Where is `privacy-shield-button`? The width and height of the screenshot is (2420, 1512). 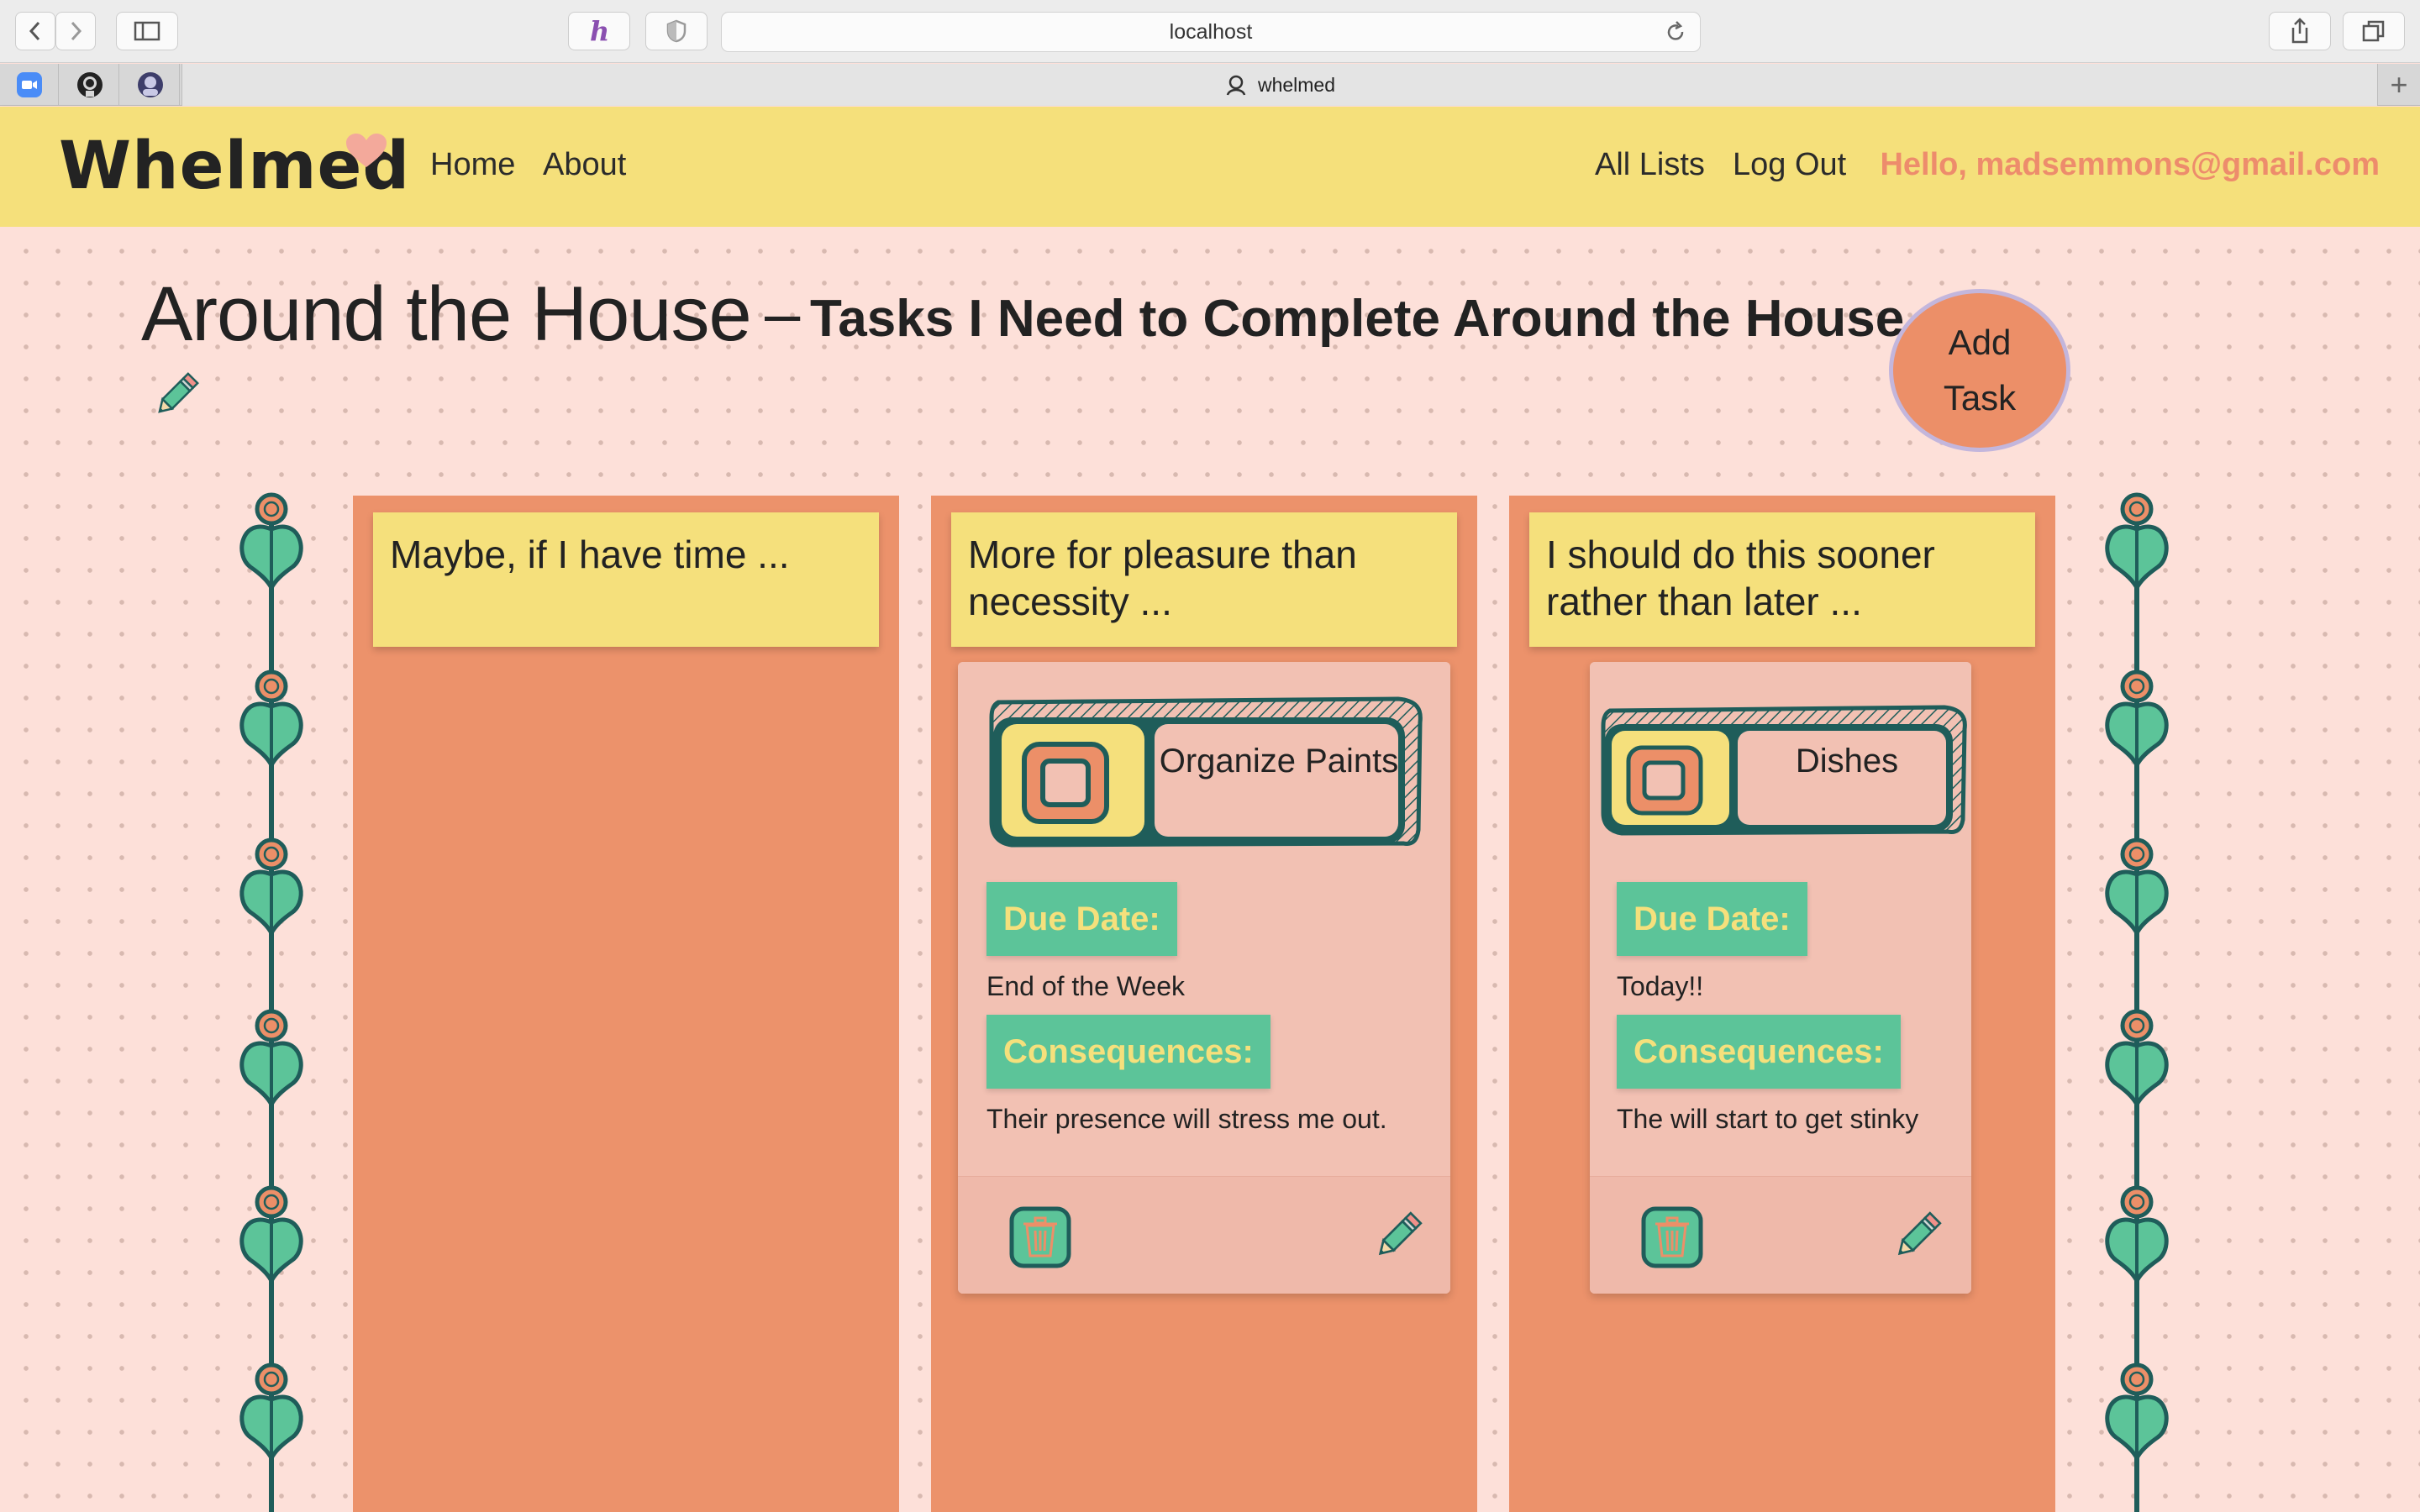
privacy-shield-button is located at coordinates (676, 31).